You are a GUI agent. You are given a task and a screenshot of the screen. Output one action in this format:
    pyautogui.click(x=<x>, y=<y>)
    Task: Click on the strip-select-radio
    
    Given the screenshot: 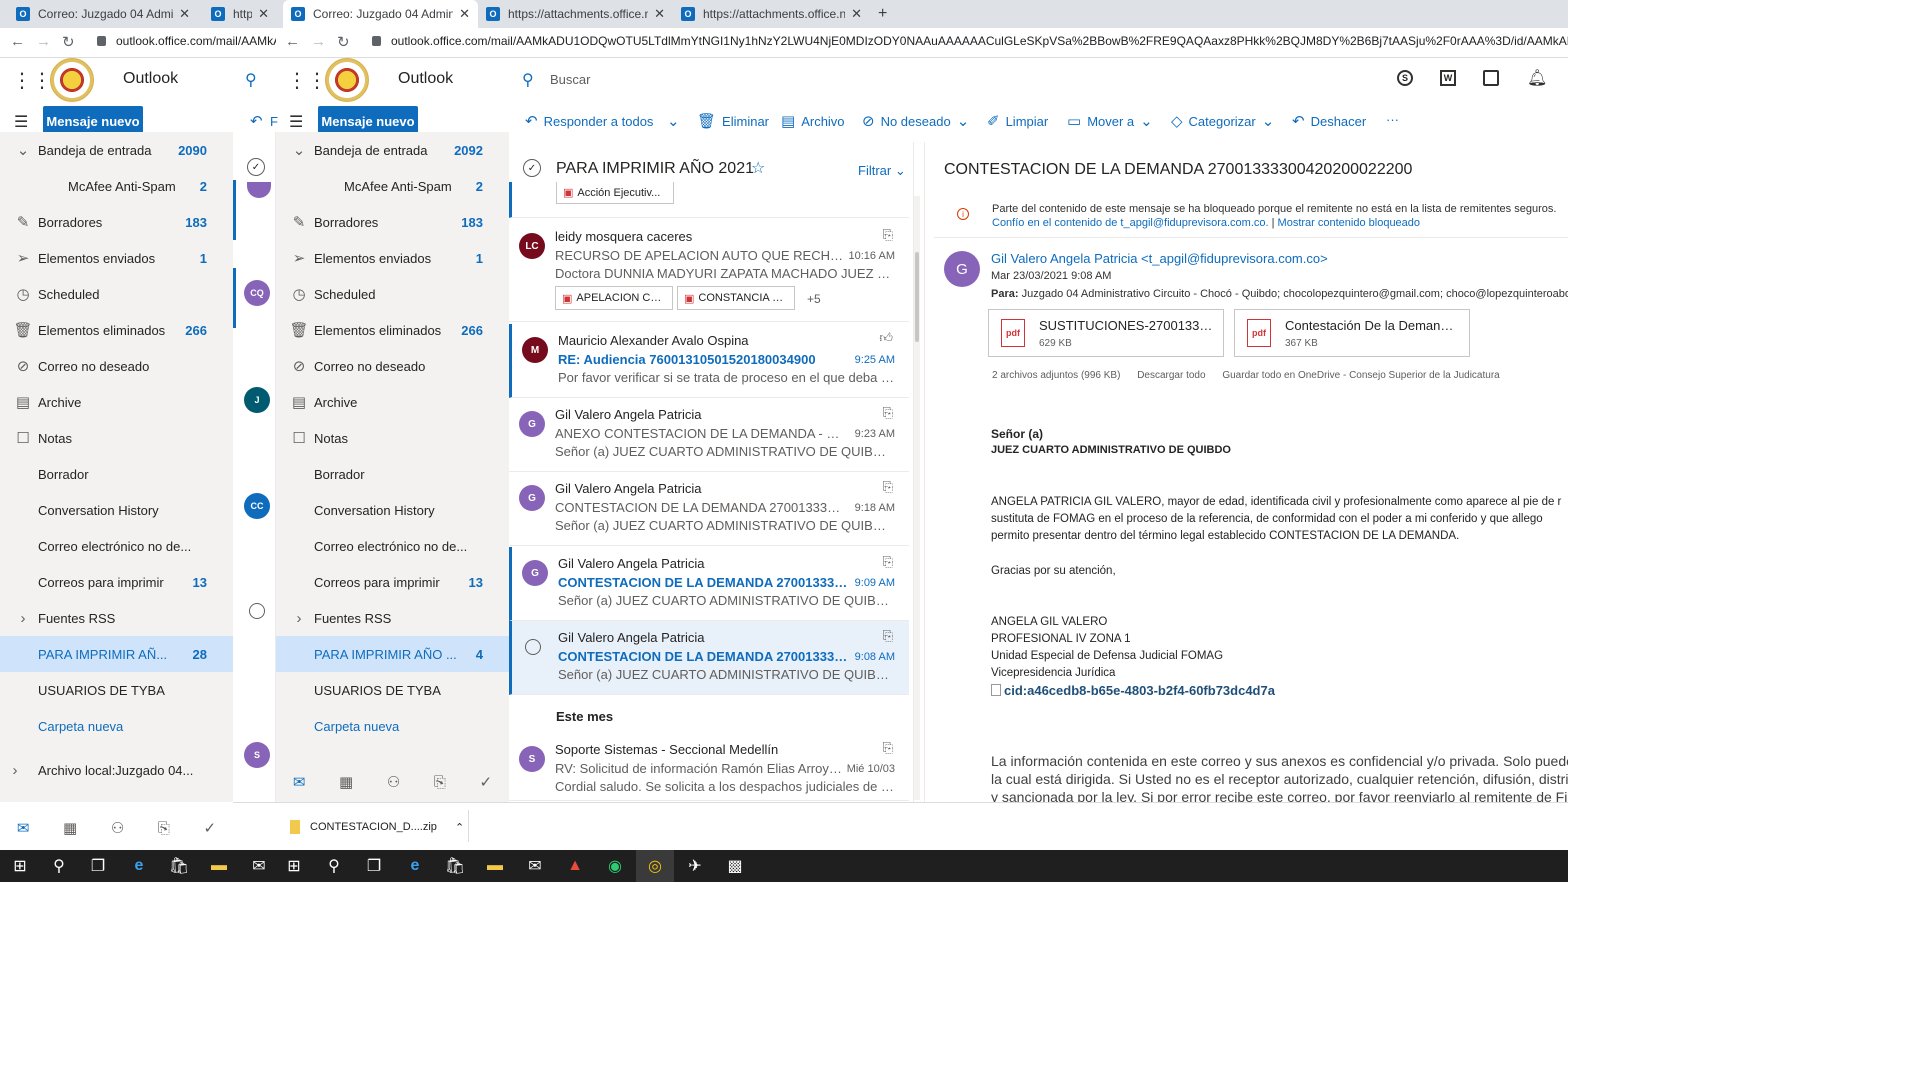 What is the action you would take?
    pyautogui.click(x=257, y=611)
    